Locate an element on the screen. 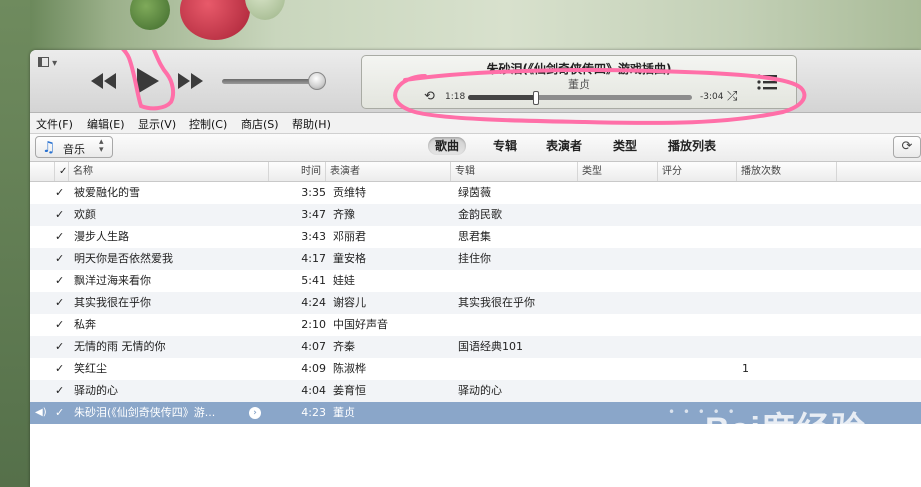 Image resolution: width=921 pixels, height=487 pixels. rewind-button is located at coordinates (104, 84).